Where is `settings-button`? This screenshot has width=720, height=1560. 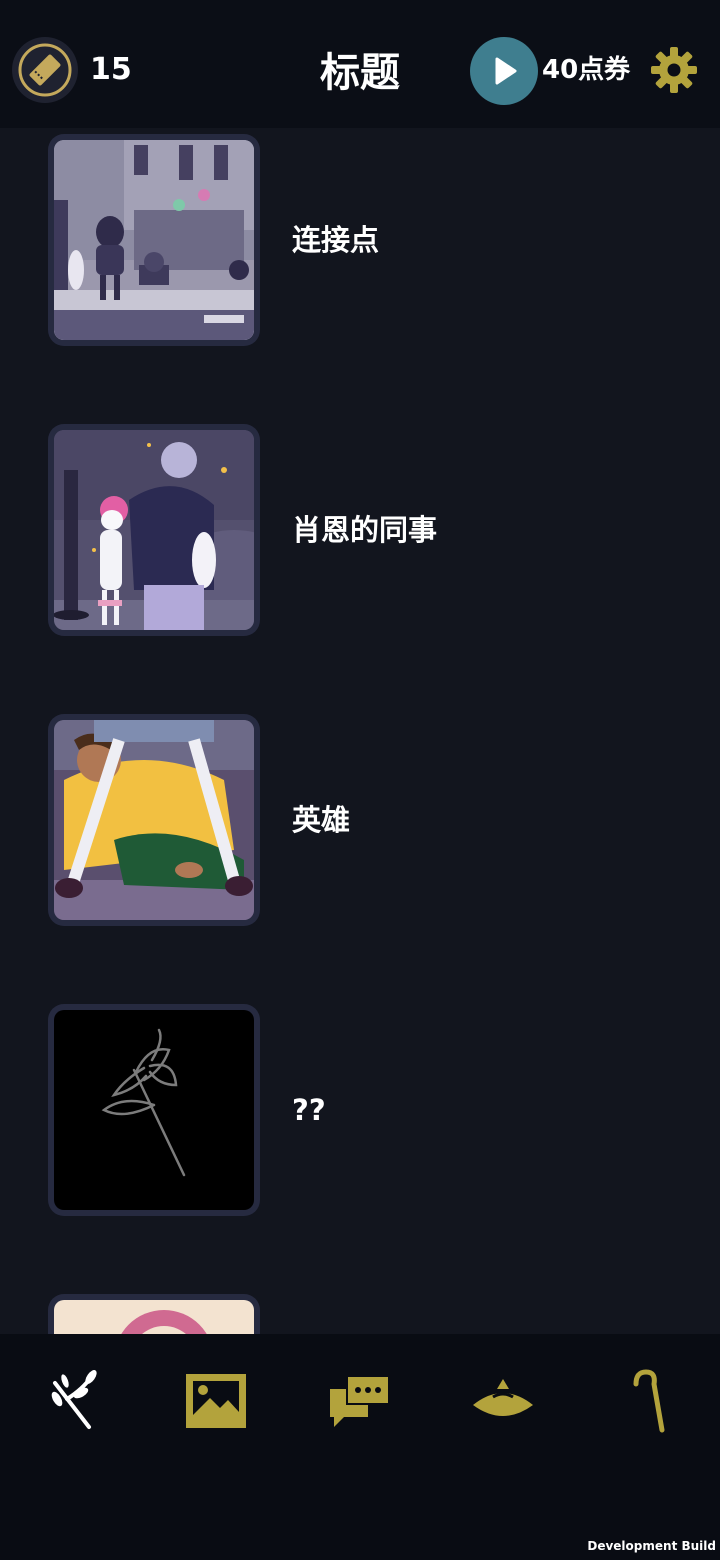
settings-button is located at coordinates (674, 70).